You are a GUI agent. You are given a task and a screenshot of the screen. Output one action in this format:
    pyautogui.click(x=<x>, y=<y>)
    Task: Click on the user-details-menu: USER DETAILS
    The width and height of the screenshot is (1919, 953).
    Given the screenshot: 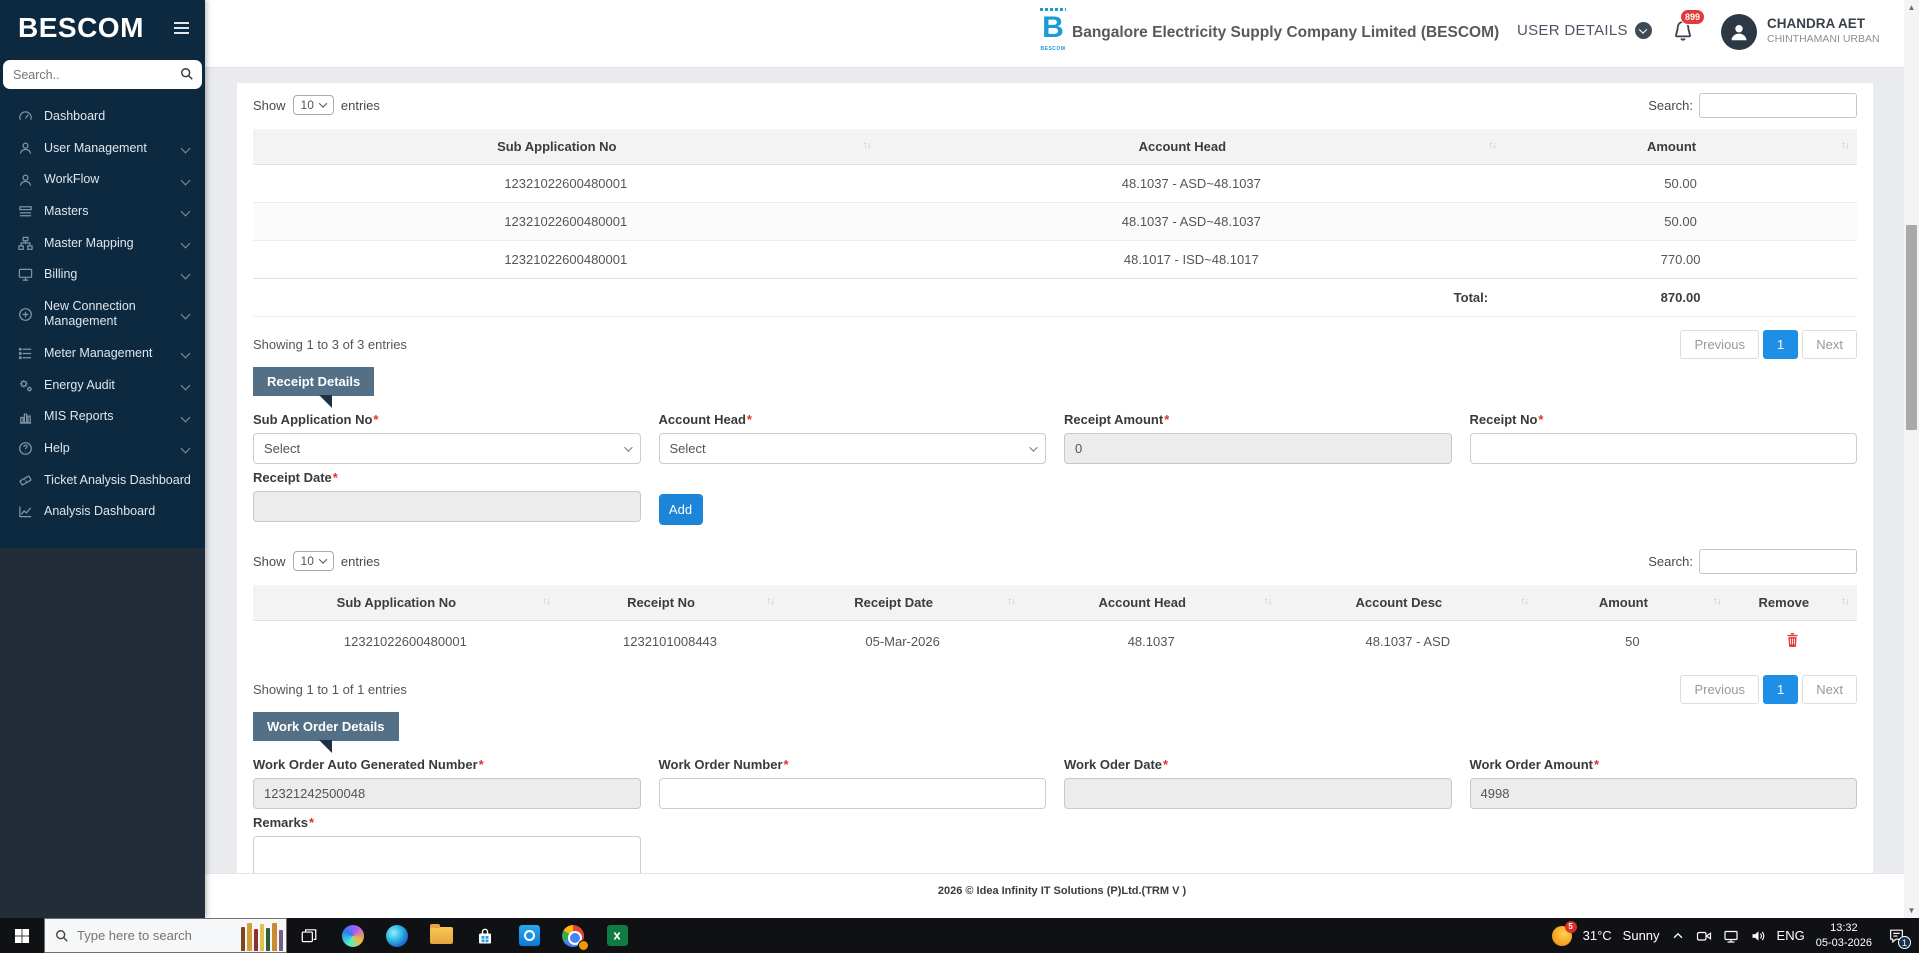 What is the action you would take?
    pyautogui.click(x=1584, y=30)
    